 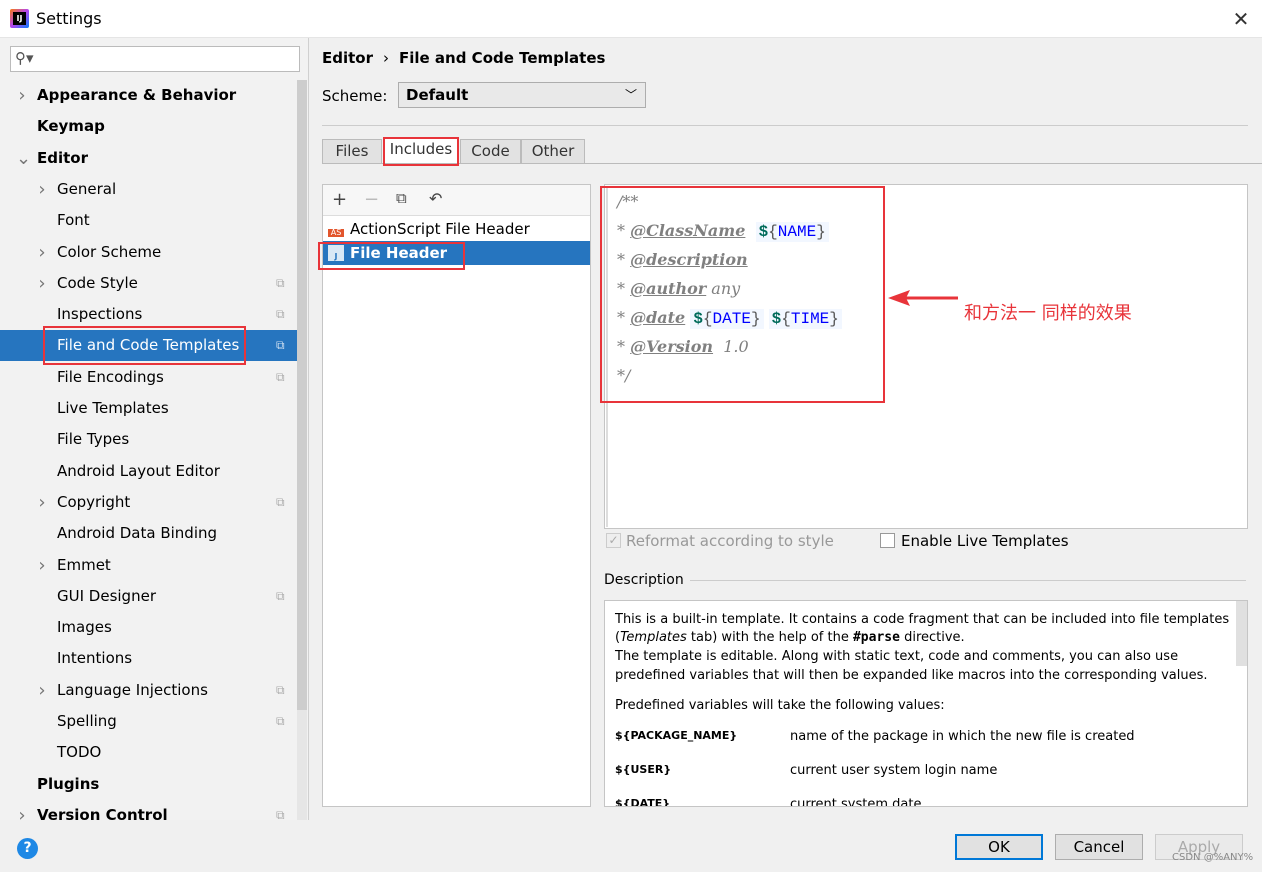 I want to click on actionscript-file-icon: AS, so click(x=336, y=229).